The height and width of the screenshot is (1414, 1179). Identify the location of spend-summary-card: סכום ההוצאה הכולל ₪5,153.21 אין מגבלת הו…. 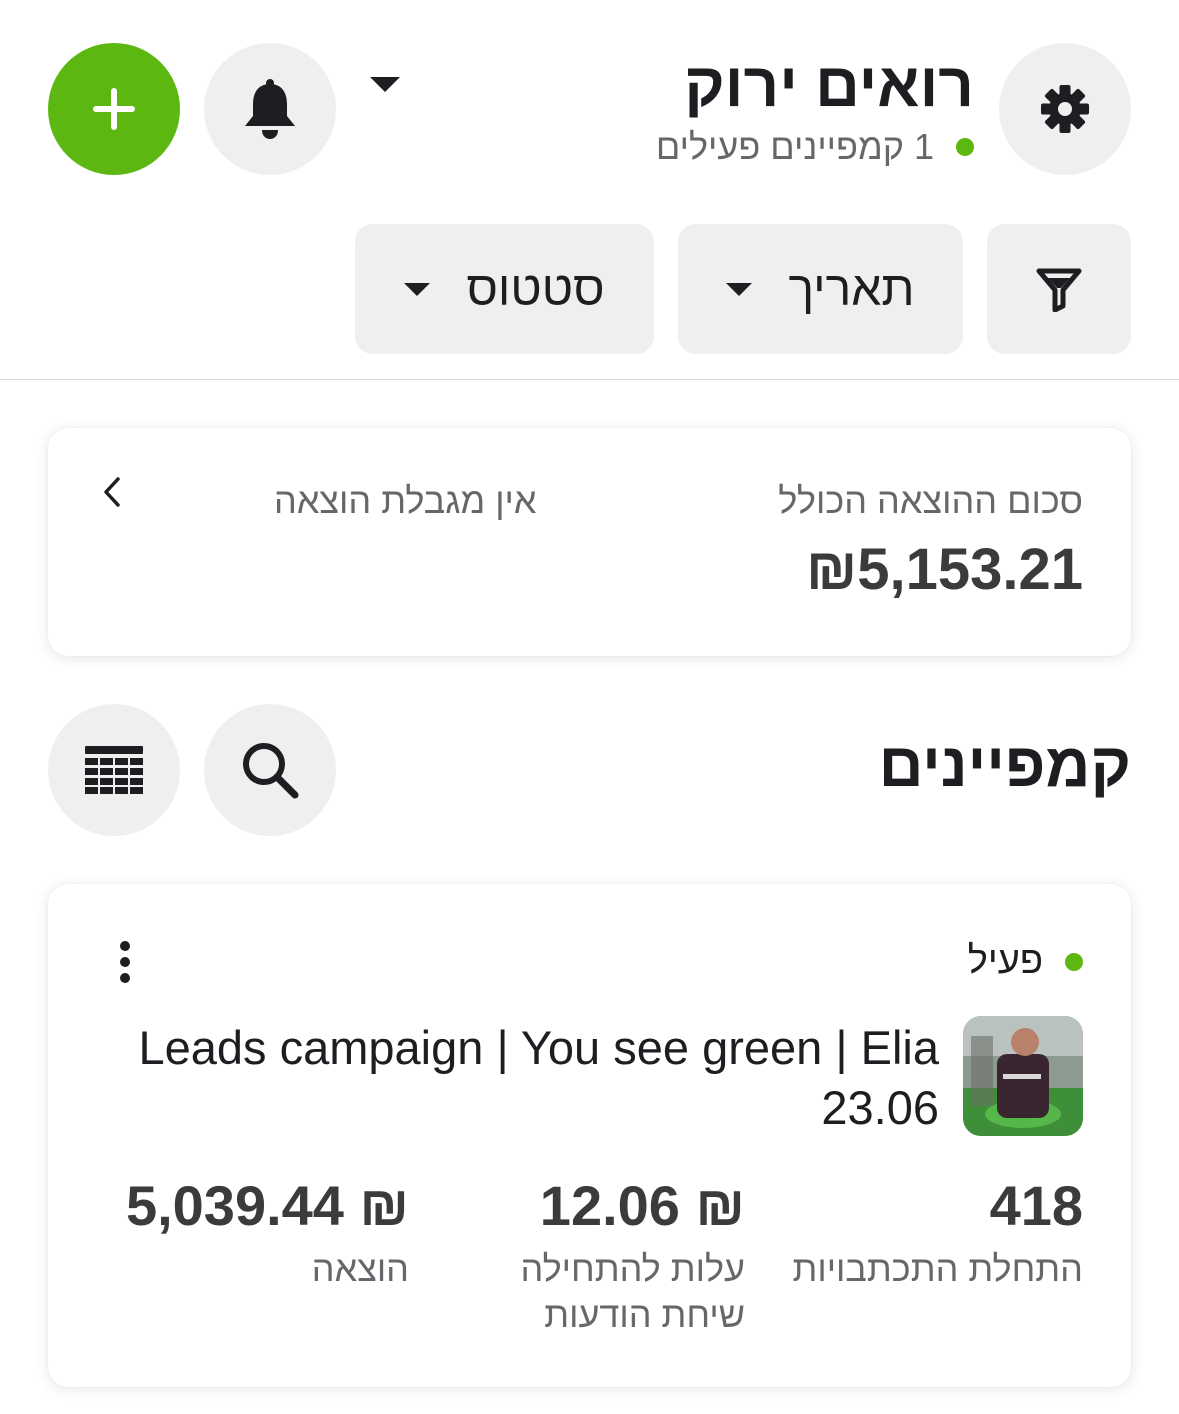
(589, 542).